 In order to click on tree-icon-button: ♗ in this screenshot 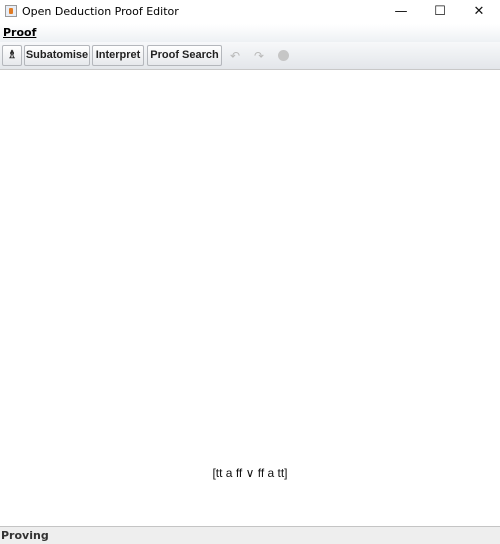, I will do `click(12, 55)`.